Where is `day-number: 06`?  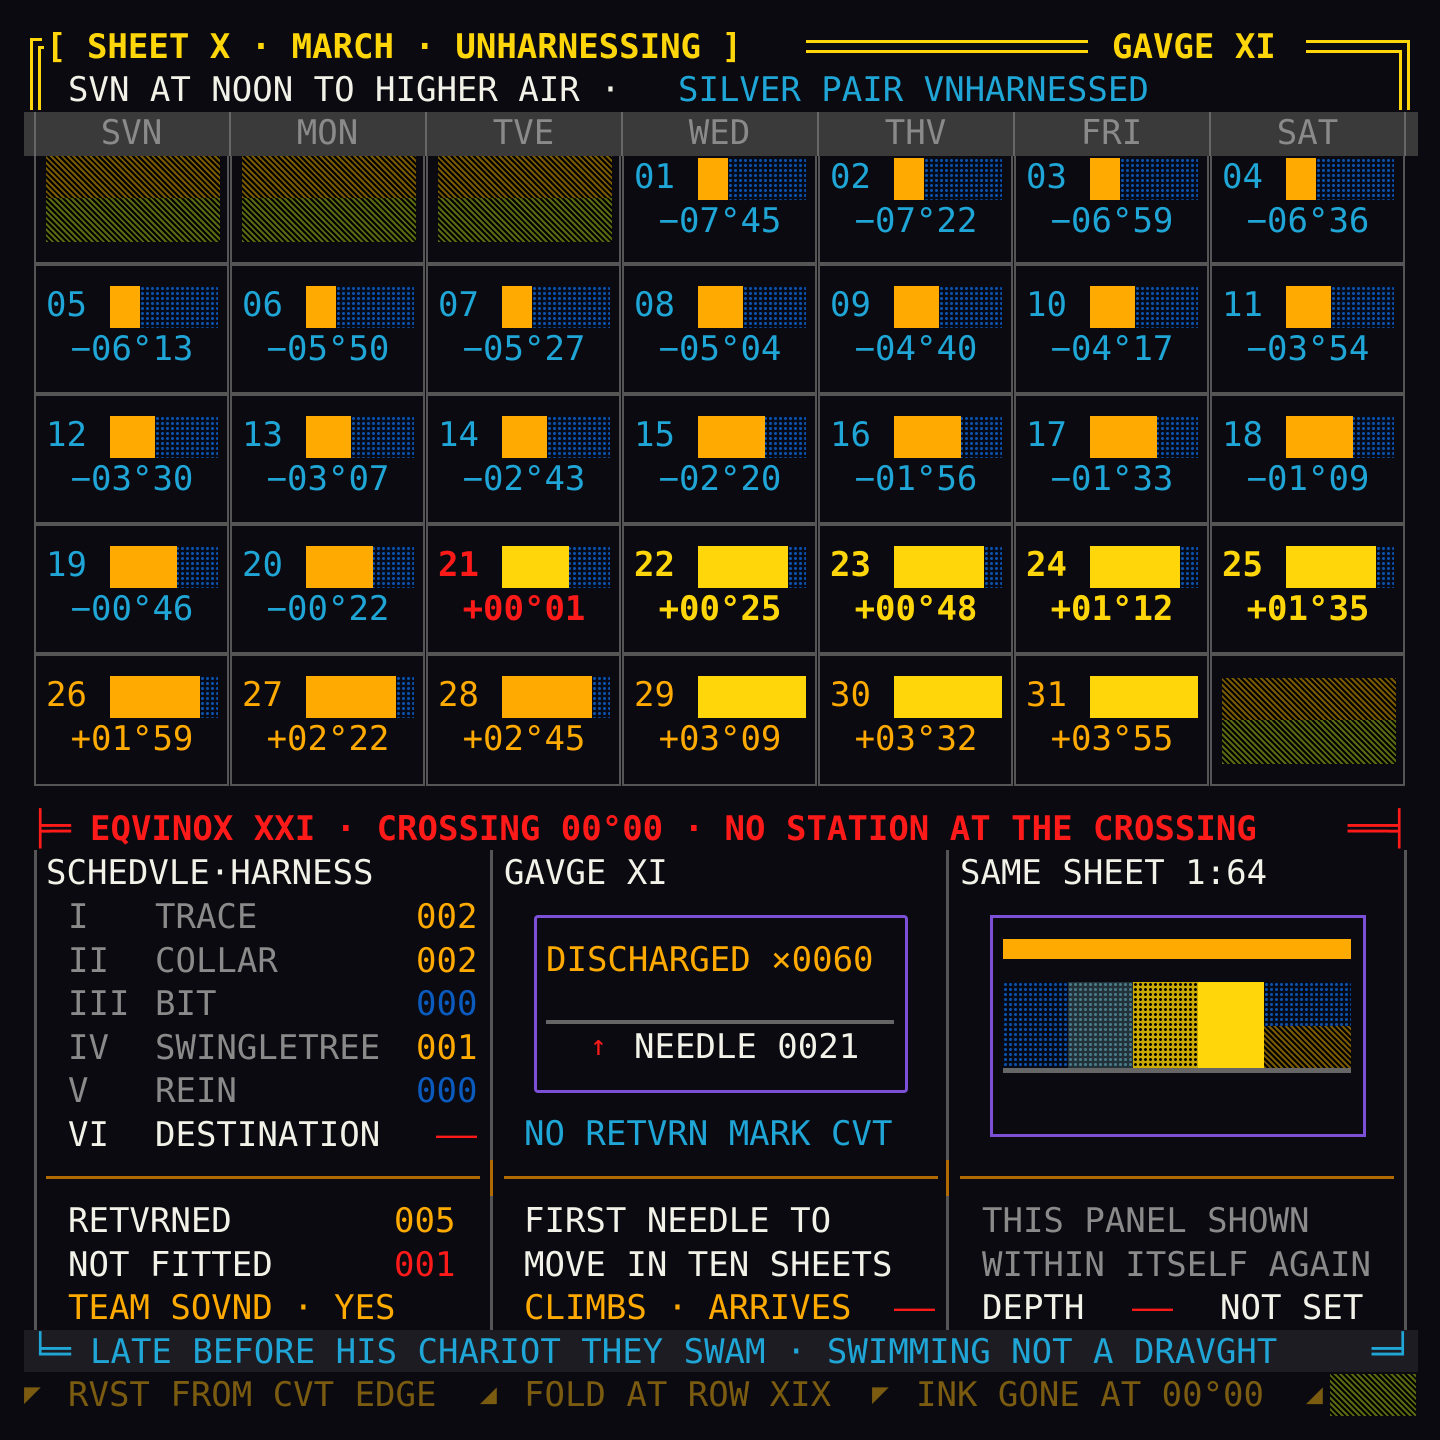
day-number: 06 is located at coordinates (262, 305).